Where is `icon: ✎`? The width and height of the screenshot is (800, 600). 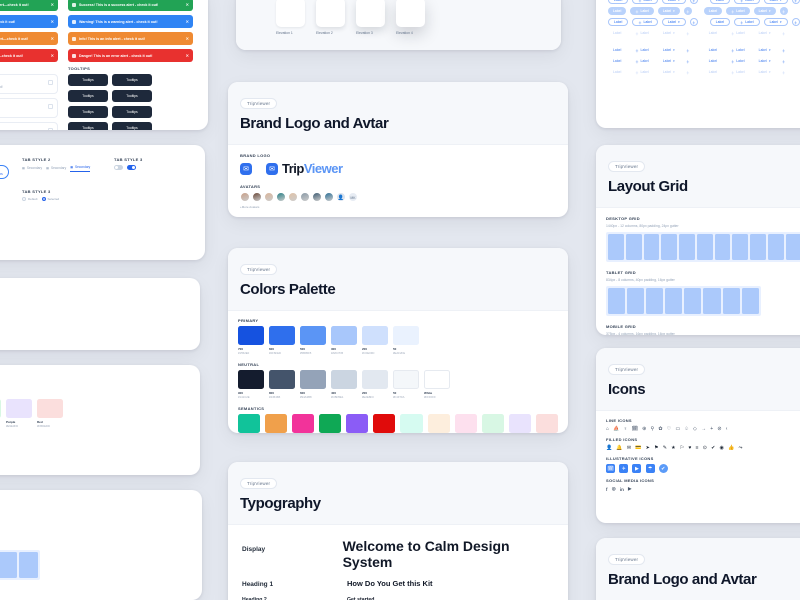 icon: ✎ is located at coordinates (665, 448).